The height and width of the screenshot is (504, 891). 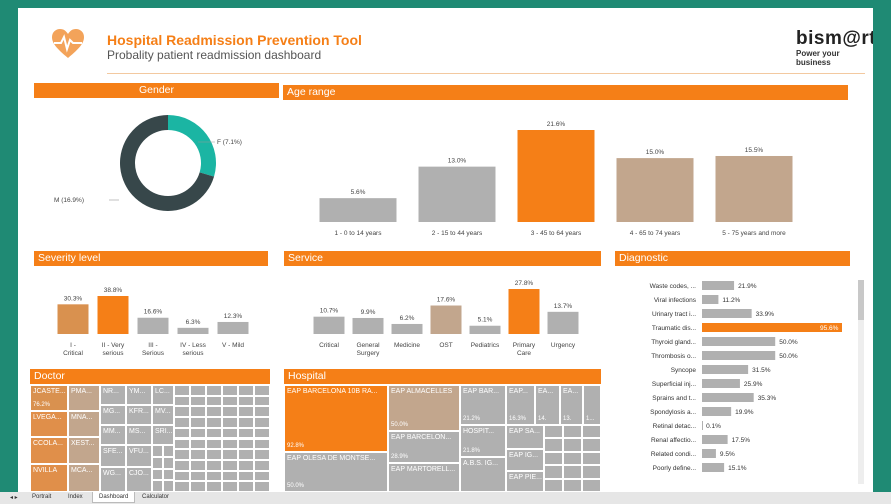 I want to click on tab-dashboard: Dashboard, so click(x=114, y=497).